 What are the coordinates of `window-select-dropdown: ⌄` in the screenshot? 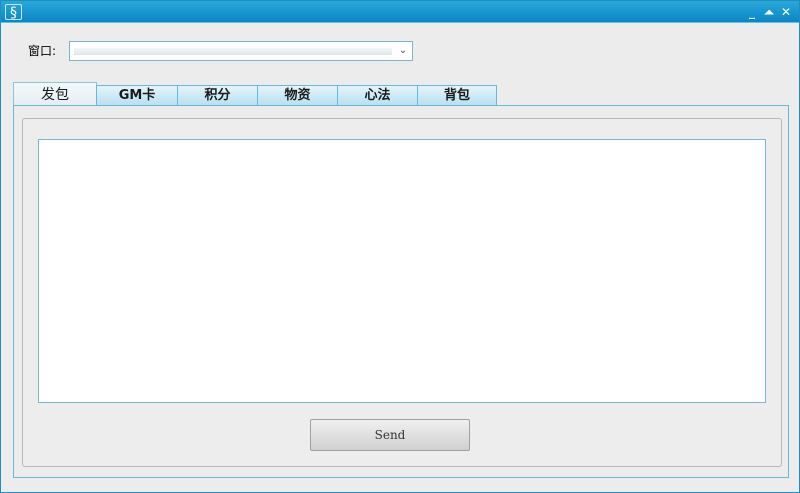 It's located at (241, 51).